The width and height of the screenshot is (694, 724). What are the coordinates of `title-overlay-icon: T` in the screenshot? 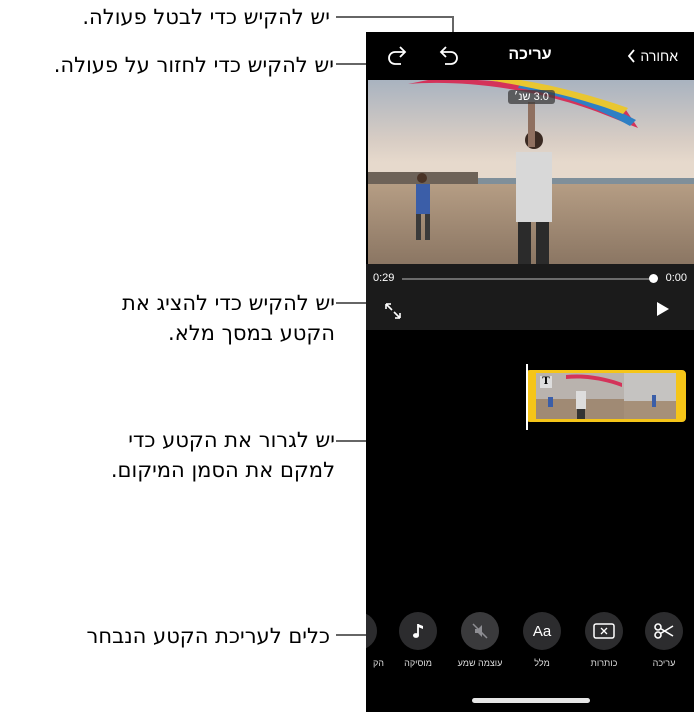 It's located at (546, 382).